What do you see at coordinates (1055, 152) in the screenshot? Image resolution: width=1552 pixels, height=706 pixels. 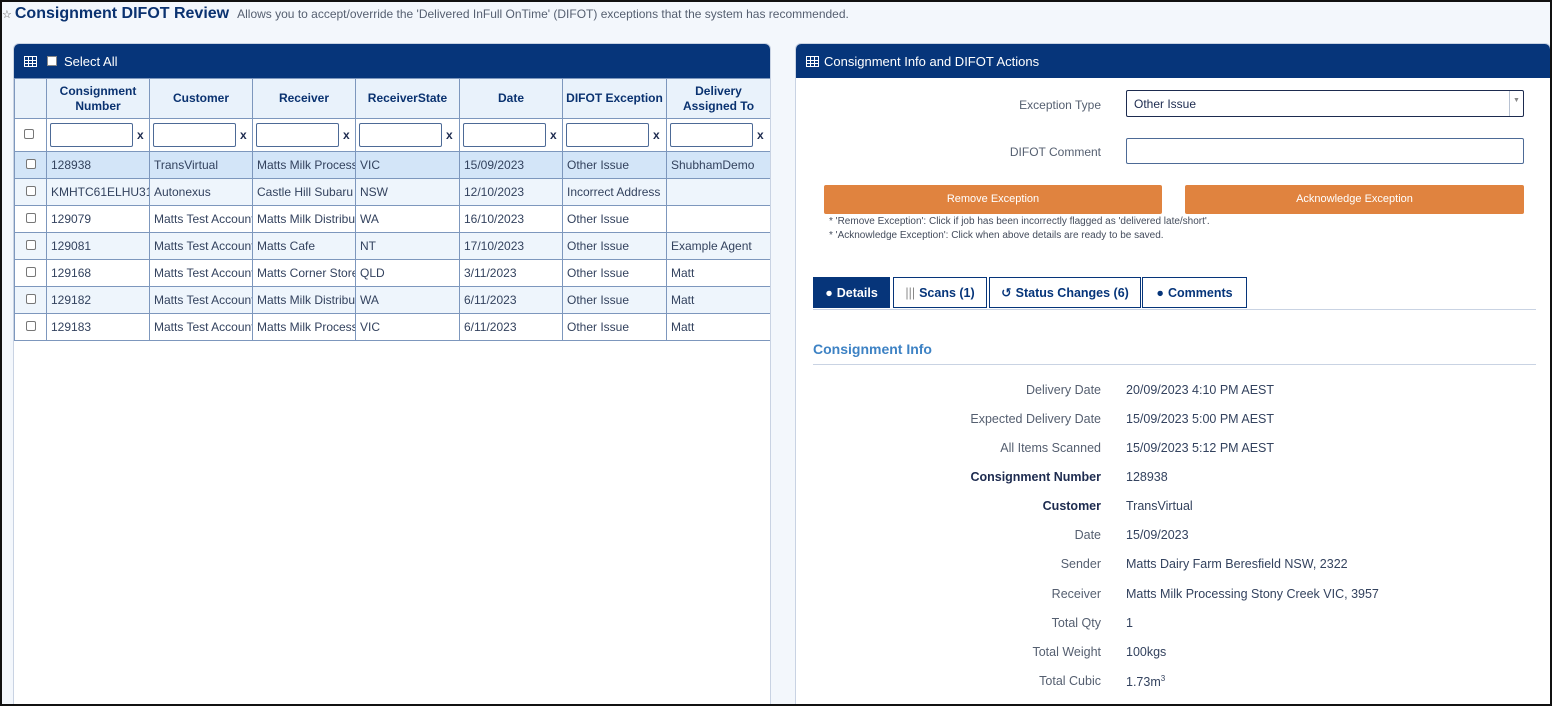 I see `difot-comment-label: DIFOT Comment` at bounding box center [1055, 152].